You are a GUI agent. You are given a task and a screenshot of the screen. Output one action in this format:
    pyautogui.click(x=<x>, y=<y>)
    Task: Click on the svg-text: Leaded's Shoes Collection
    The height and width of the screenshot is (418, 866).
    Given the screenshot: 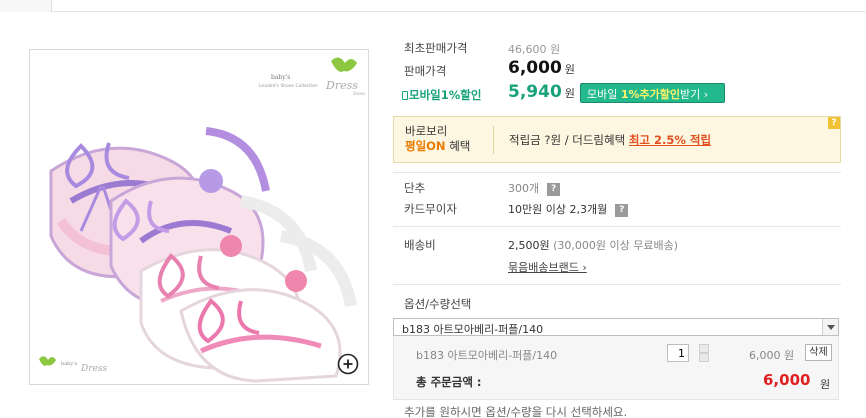 What is the action you would take?
    pyautogui.click(x=288, y=86)
    